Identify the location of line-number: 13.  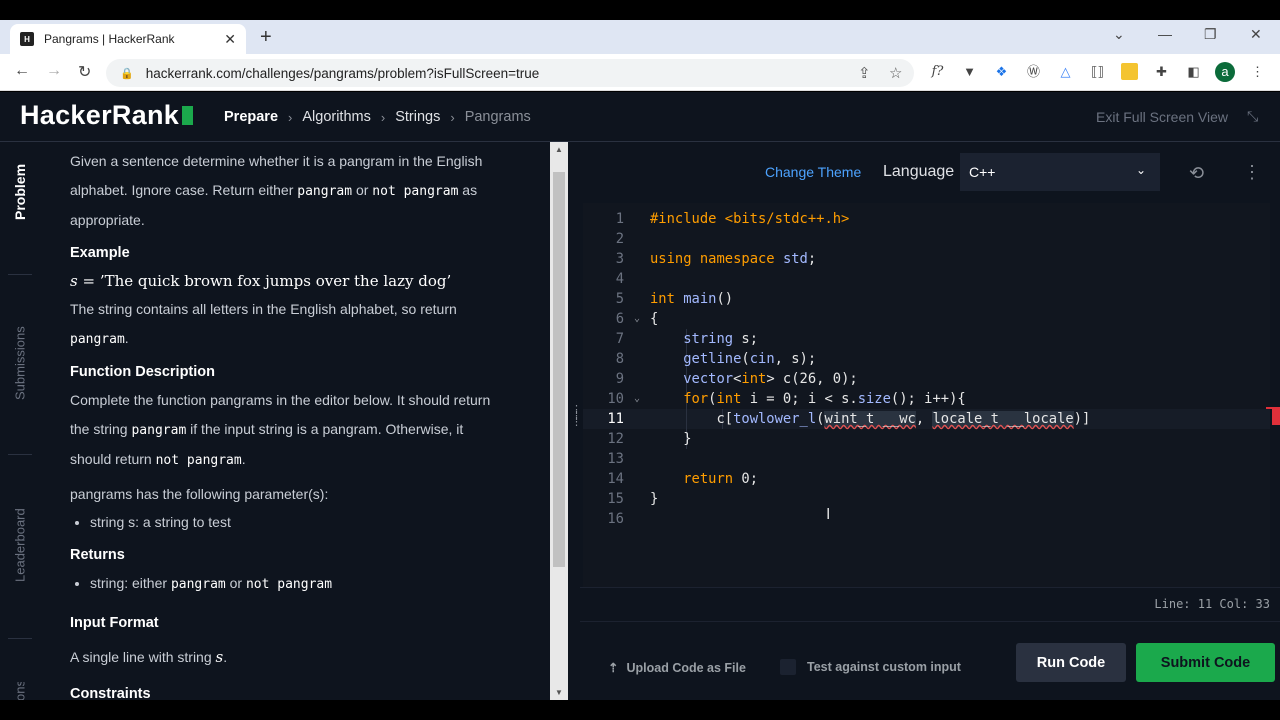
(615, 459).